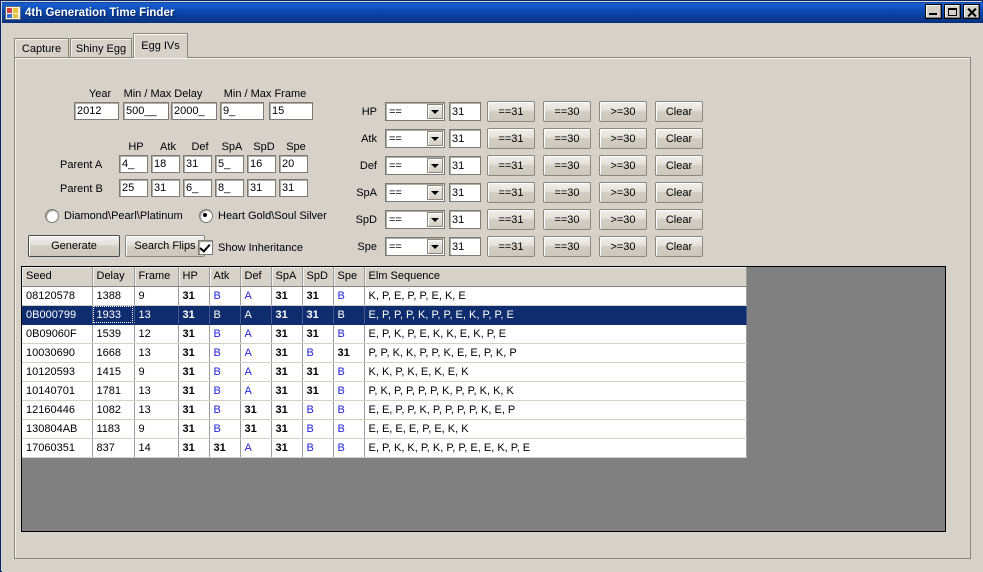 The image size is (983, 572). I want to click on parent-a-atk-input: 18, so click(165, 164).